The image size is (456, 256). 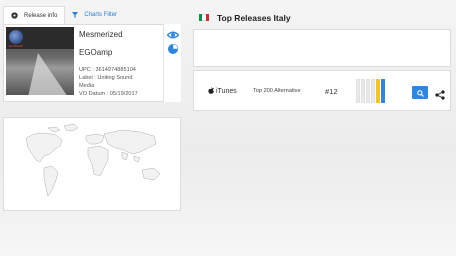 I want to click on position-history-bars, so click(x=373, y=91).